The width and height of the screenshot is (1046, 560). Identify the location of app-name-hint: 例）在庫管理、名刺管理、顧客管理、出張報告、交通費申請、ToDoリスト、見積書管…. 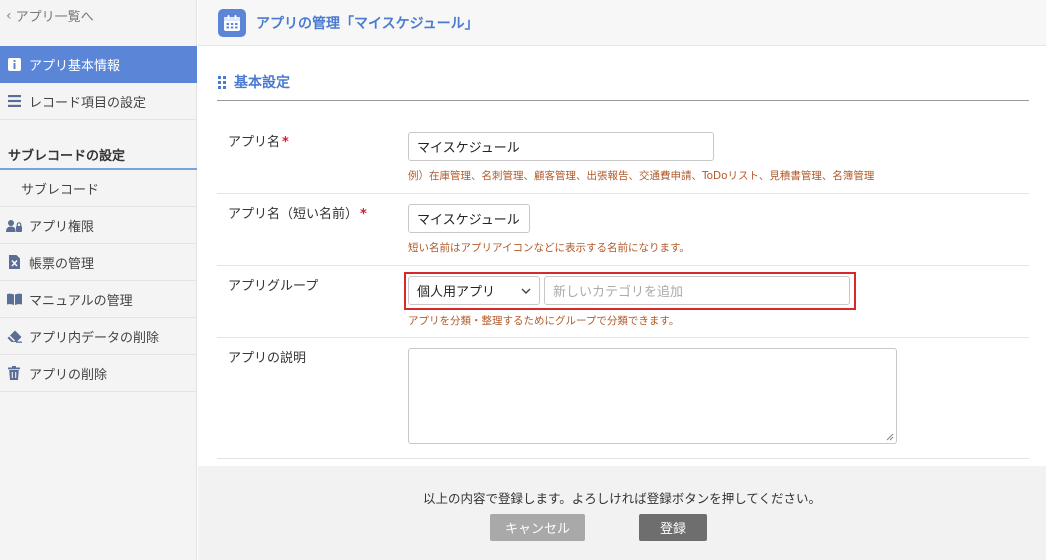
(641, 176).